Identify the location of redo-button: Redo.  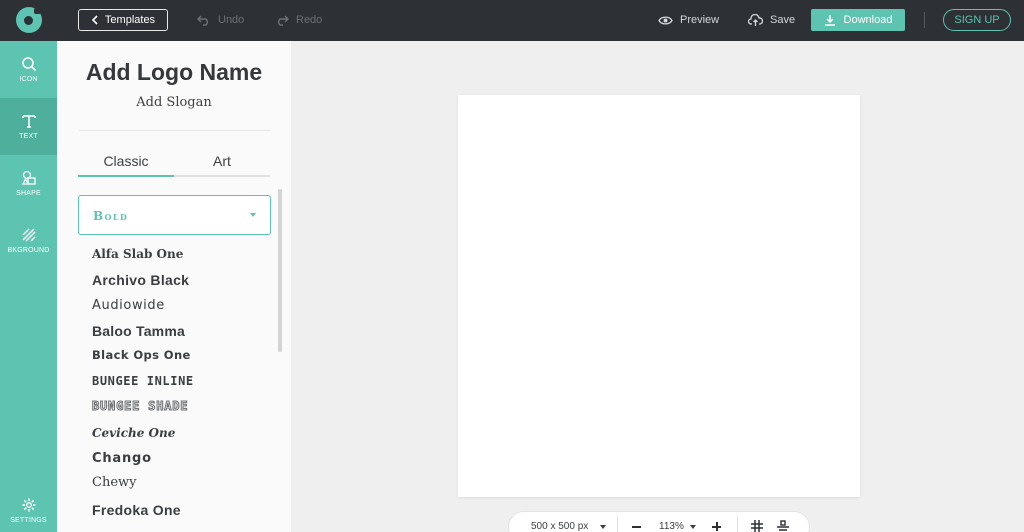
(298, 20).